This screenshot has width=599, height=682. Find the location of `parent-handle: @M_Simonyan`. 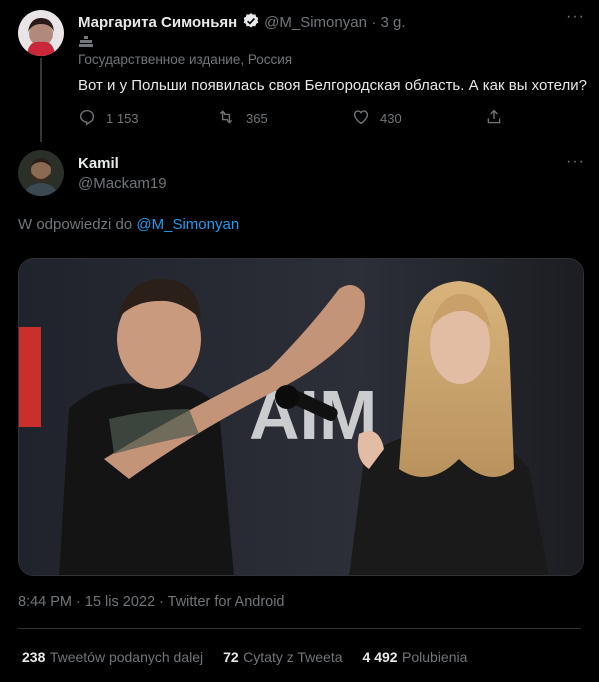

parent-handle: @M_Simonyan is located at coordinates (315, 22).